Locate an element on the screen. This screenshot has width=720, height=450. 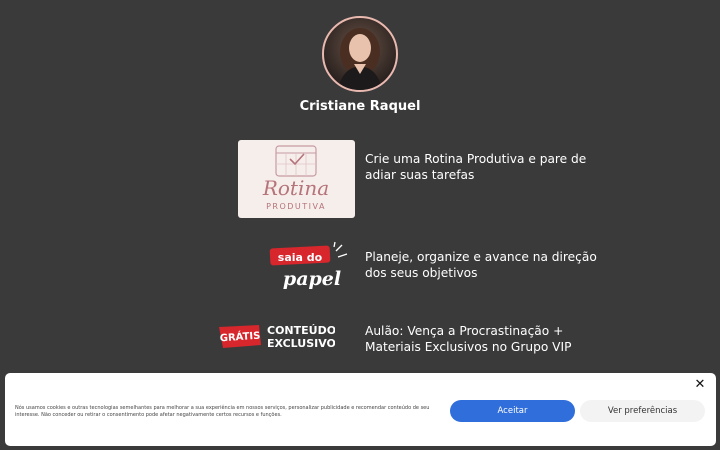
conteudo-text: CONTEÚDO is located at coordinates (301, 330).